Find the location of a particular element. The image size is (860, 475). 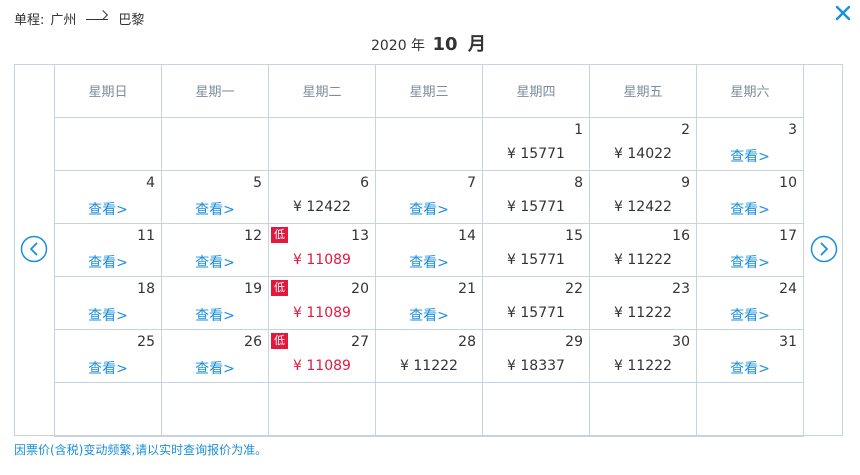

calendar-day-cell: 17 查看> is located at coordinates (750, 249).